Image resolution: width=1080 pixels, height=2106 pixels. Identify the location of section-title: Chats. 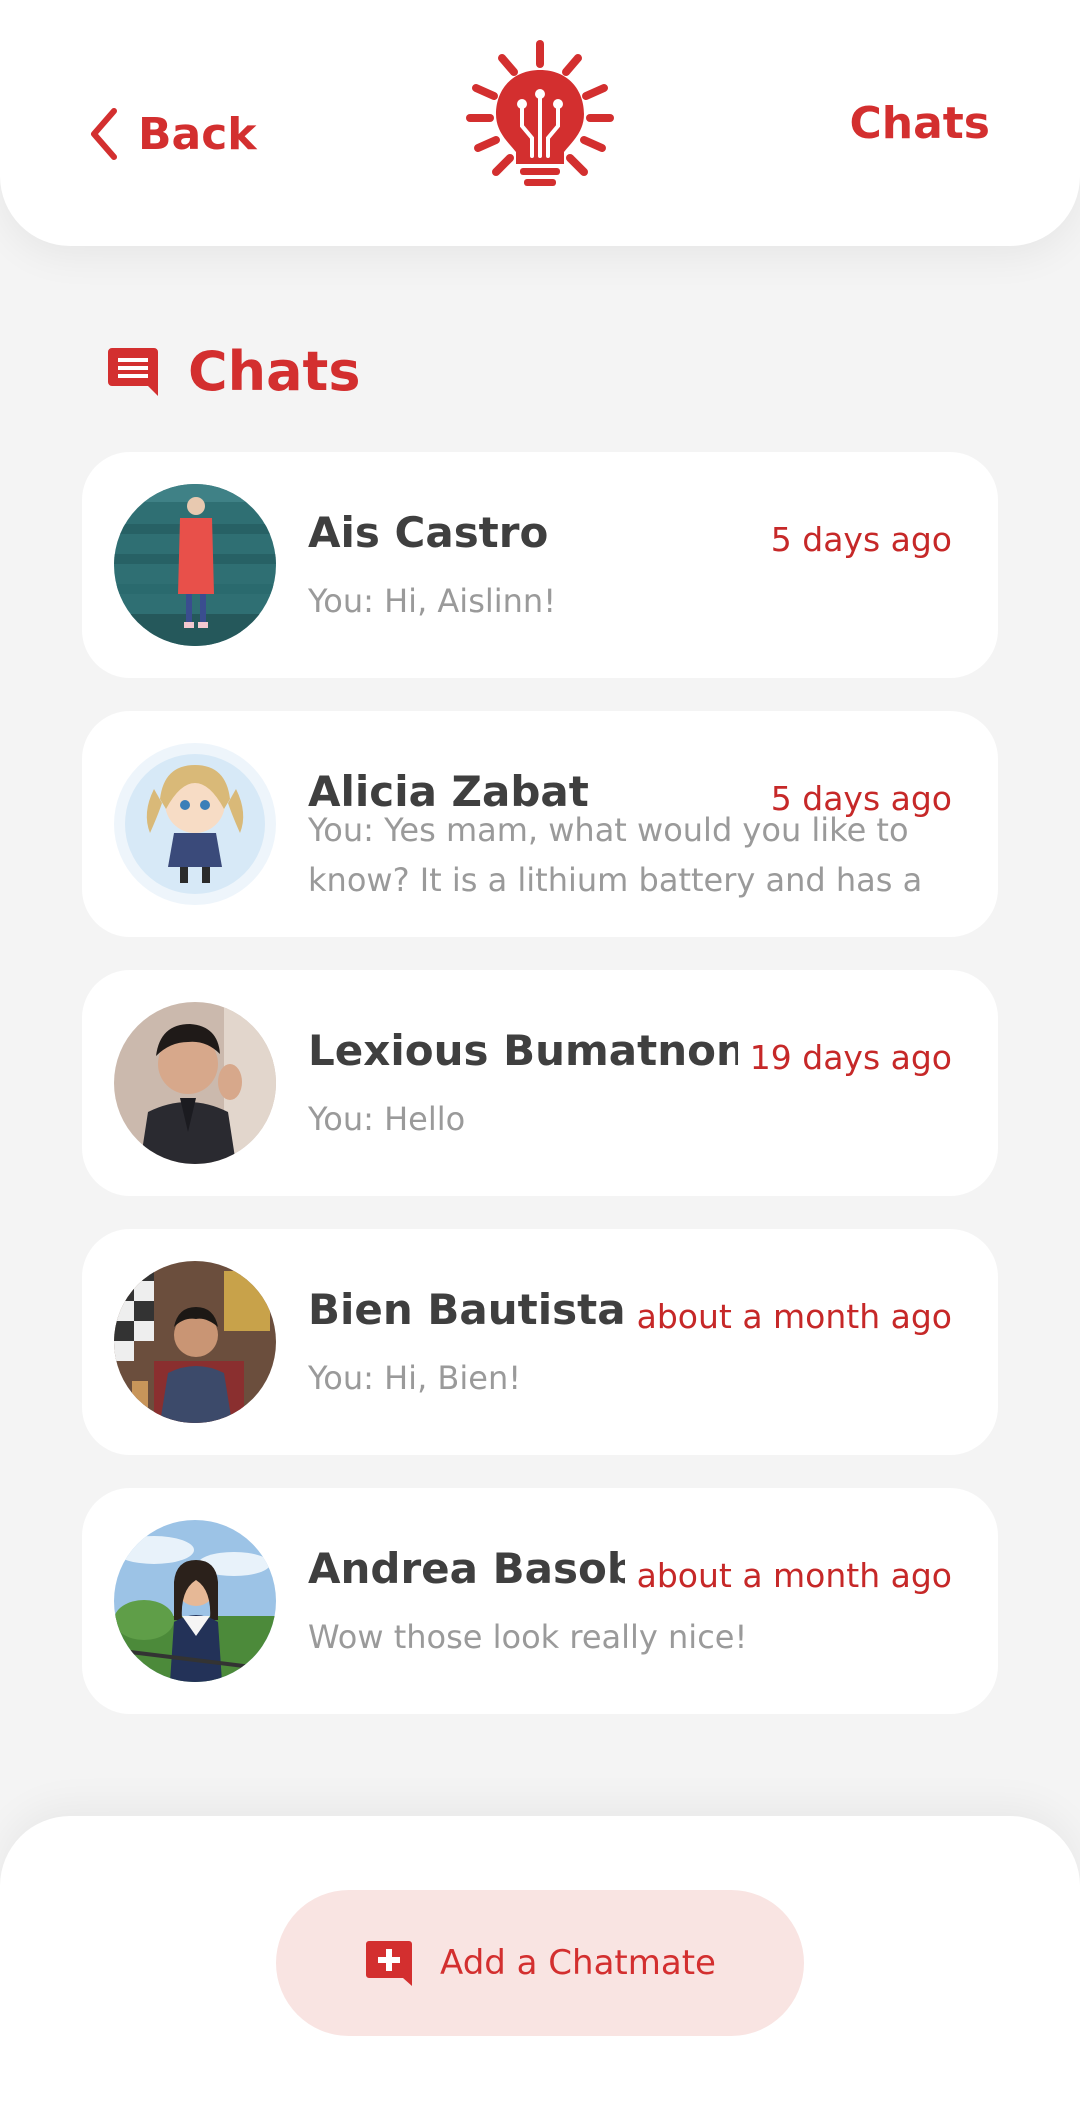
(274, 371).